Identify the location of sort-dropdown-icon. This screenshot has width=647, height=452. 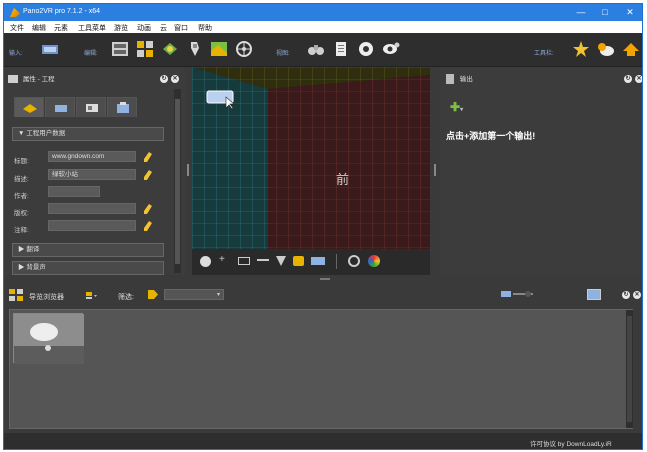
(91, 295).